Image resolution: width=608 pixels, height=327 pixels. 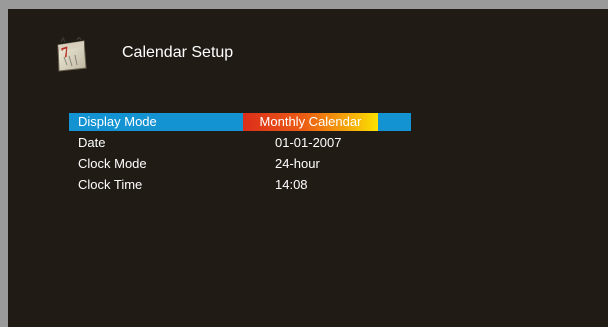 What do you see at coordinates (240, 164) in the screenshot?
I see `setting-row-clock-mode: Clock Mode 24-hour` at bounding box center [240, 164].